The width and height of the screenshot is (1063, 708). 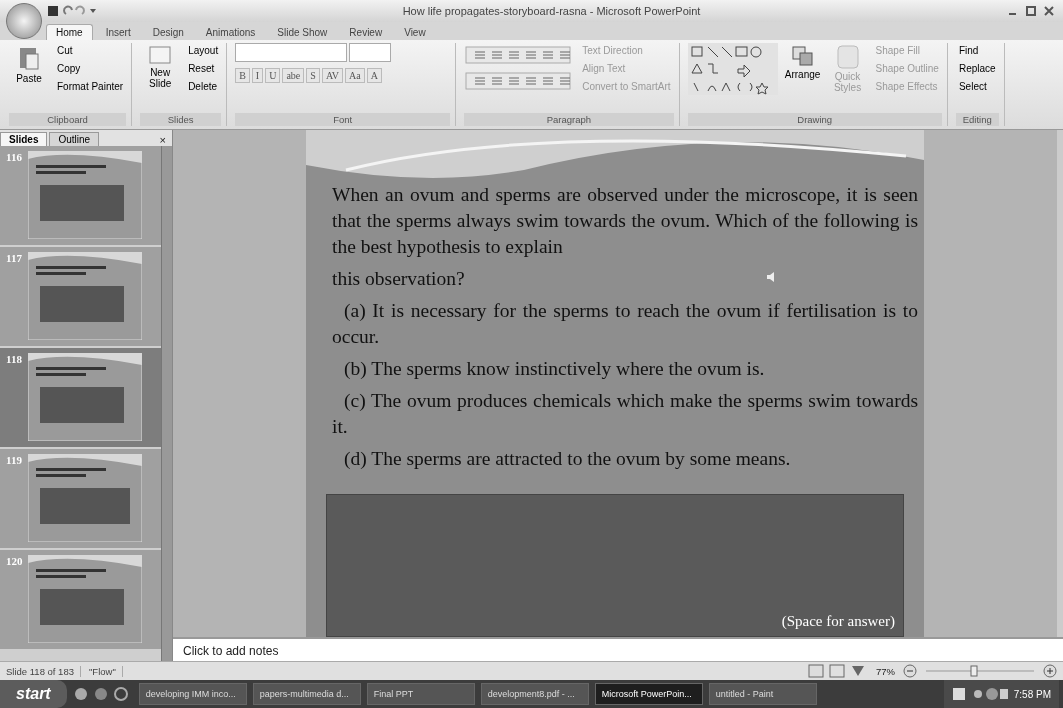 I want to click on taskbar-button: untitled - Paint, so click(x=762, y=694).